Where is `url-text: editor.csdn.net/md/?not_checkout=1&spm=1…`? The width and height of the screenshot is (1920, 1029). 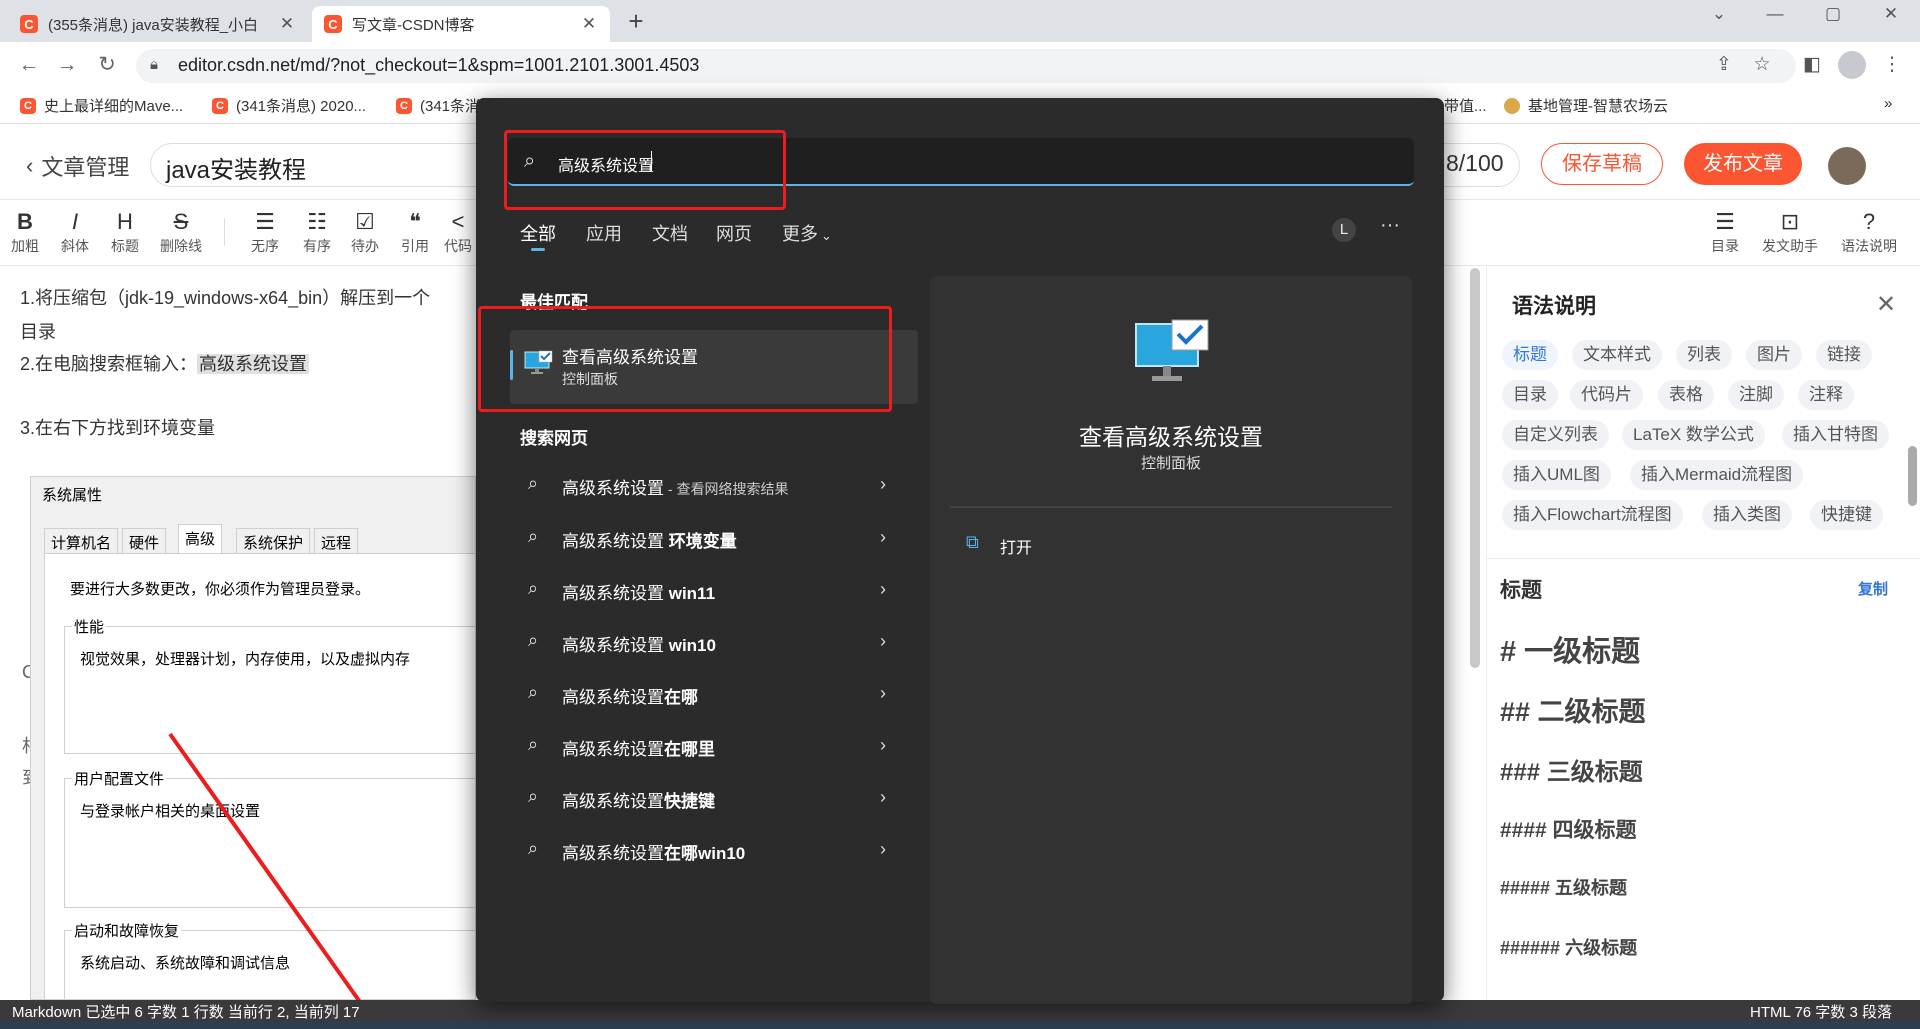
url-text: editor.csdn.net/md/?not_checkout=1&spm=1… is located at coordinates (438, 65).